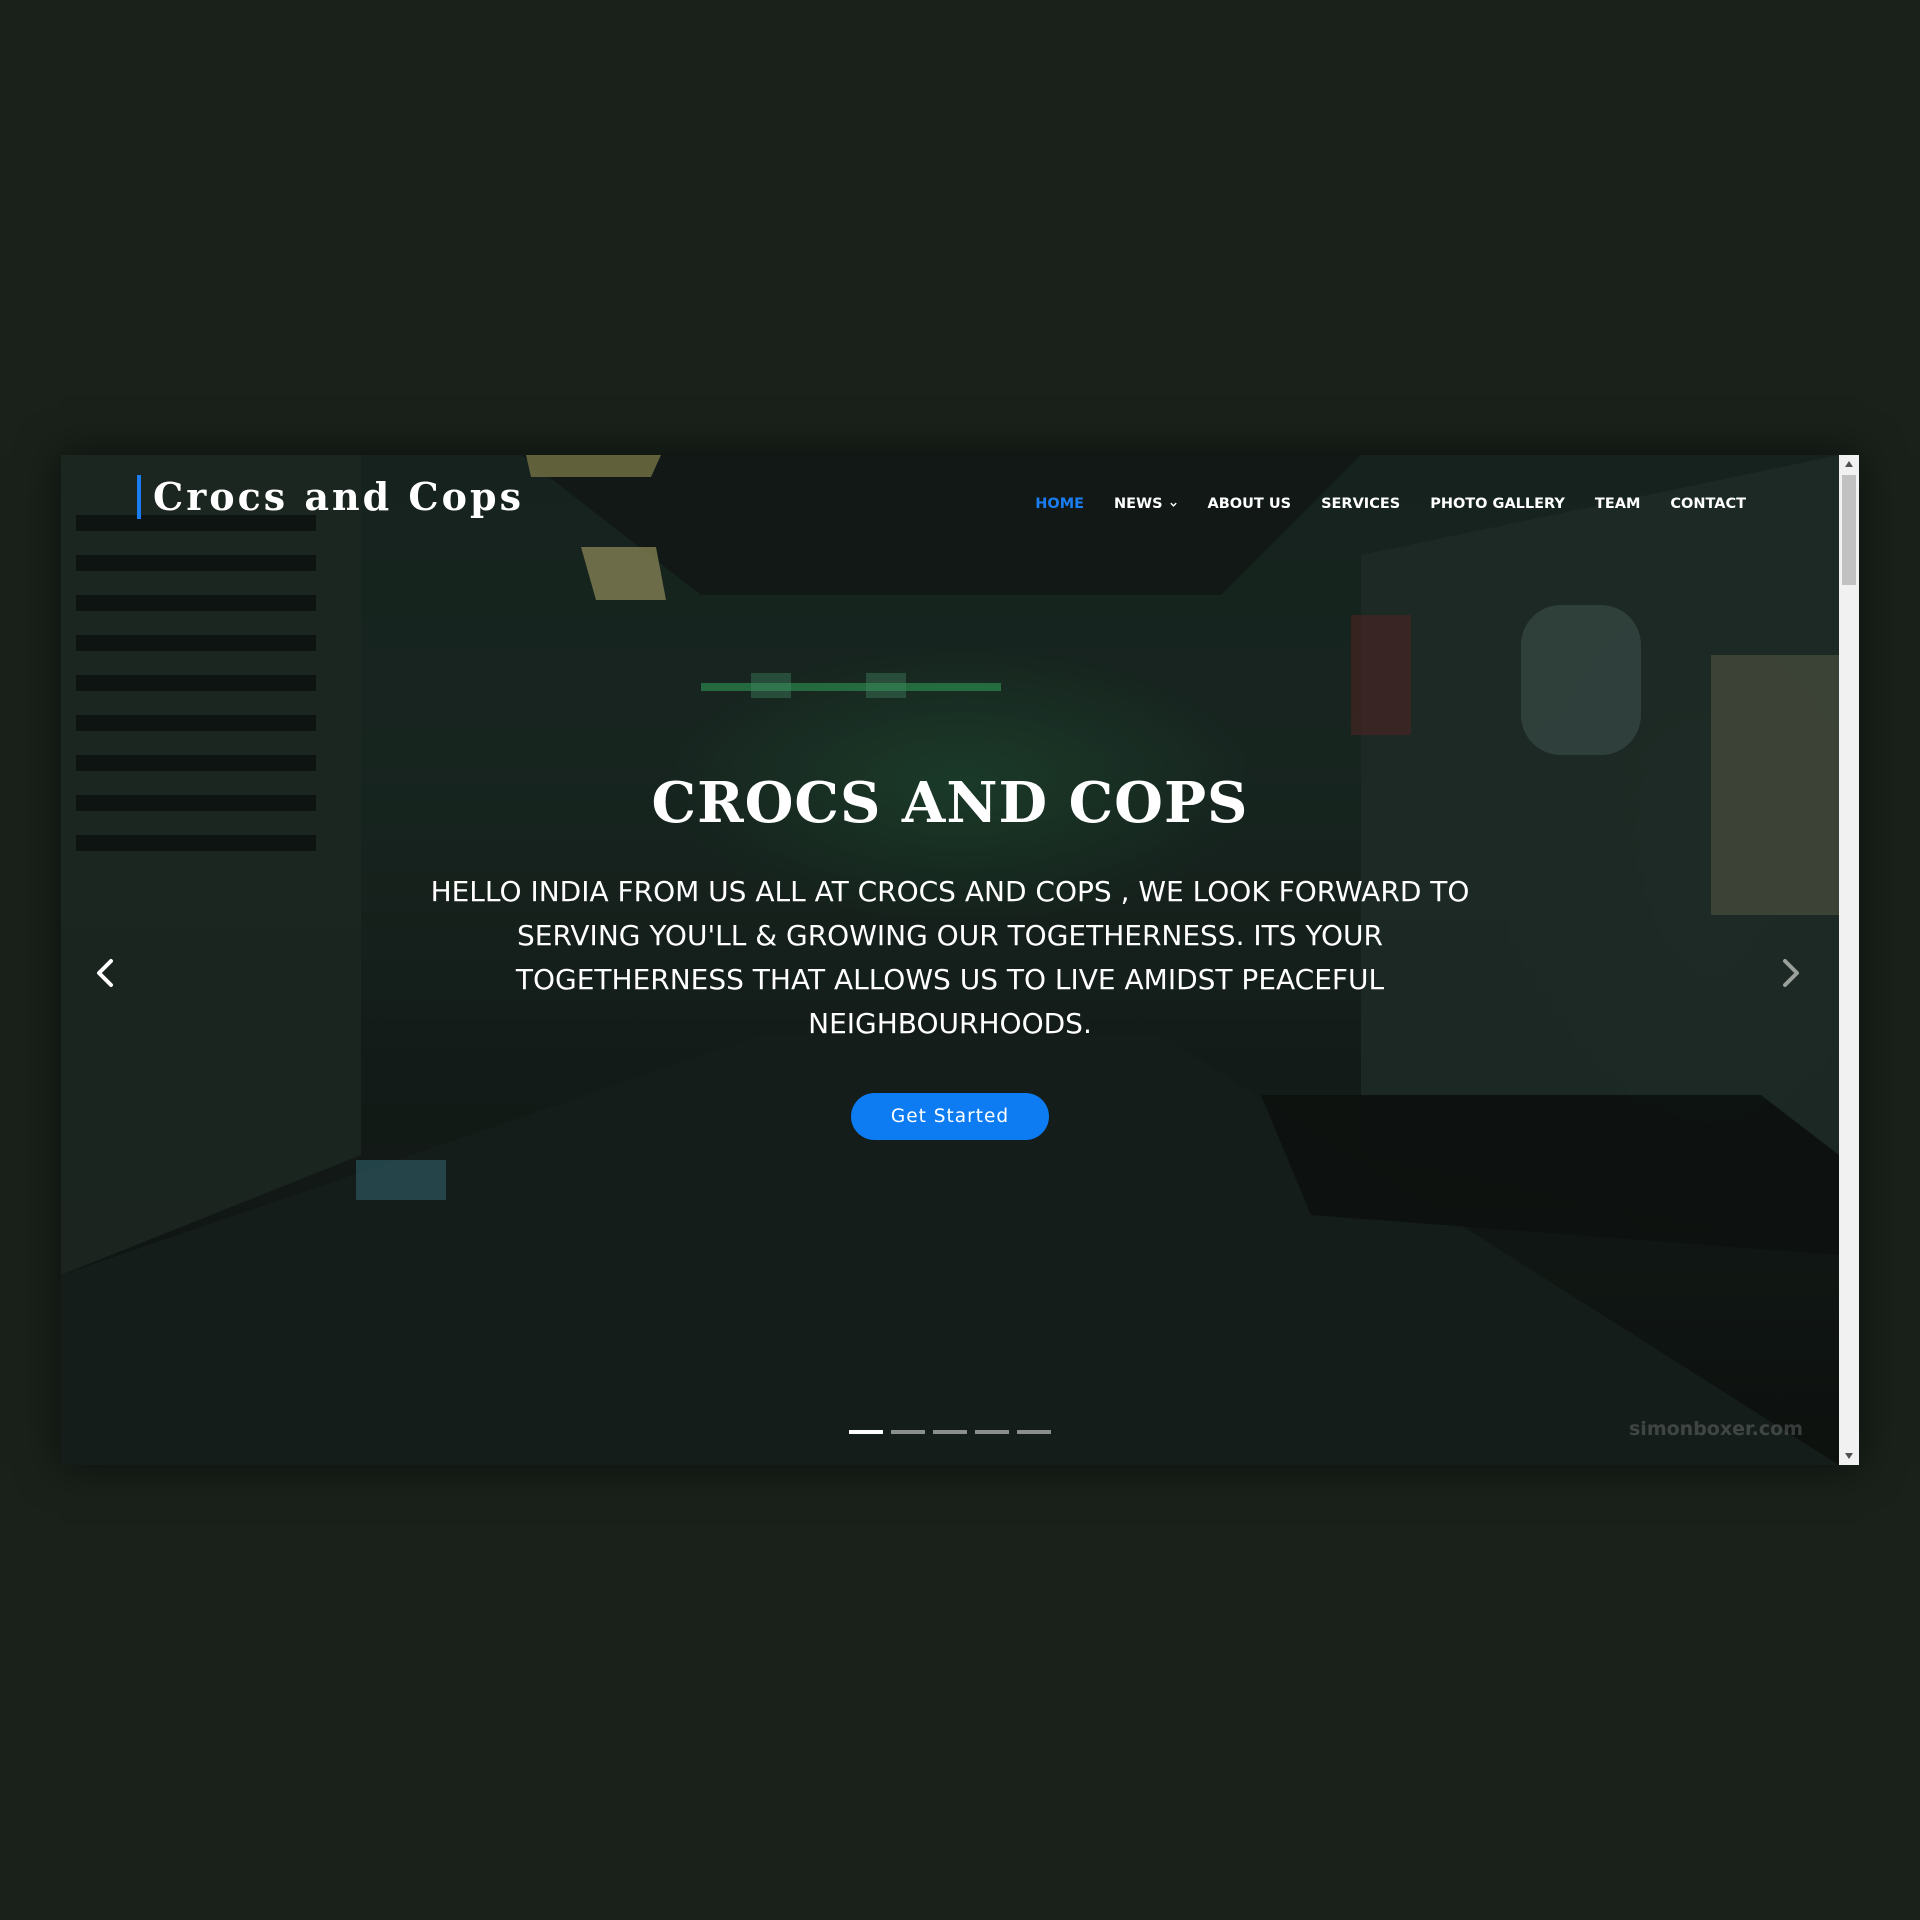 The height and width of the screenshot is (1920, 1920). Describe the element at coordinates (1716, 1429) in the screenshot. I see `image-watermark: simonboxer.com` at that location.